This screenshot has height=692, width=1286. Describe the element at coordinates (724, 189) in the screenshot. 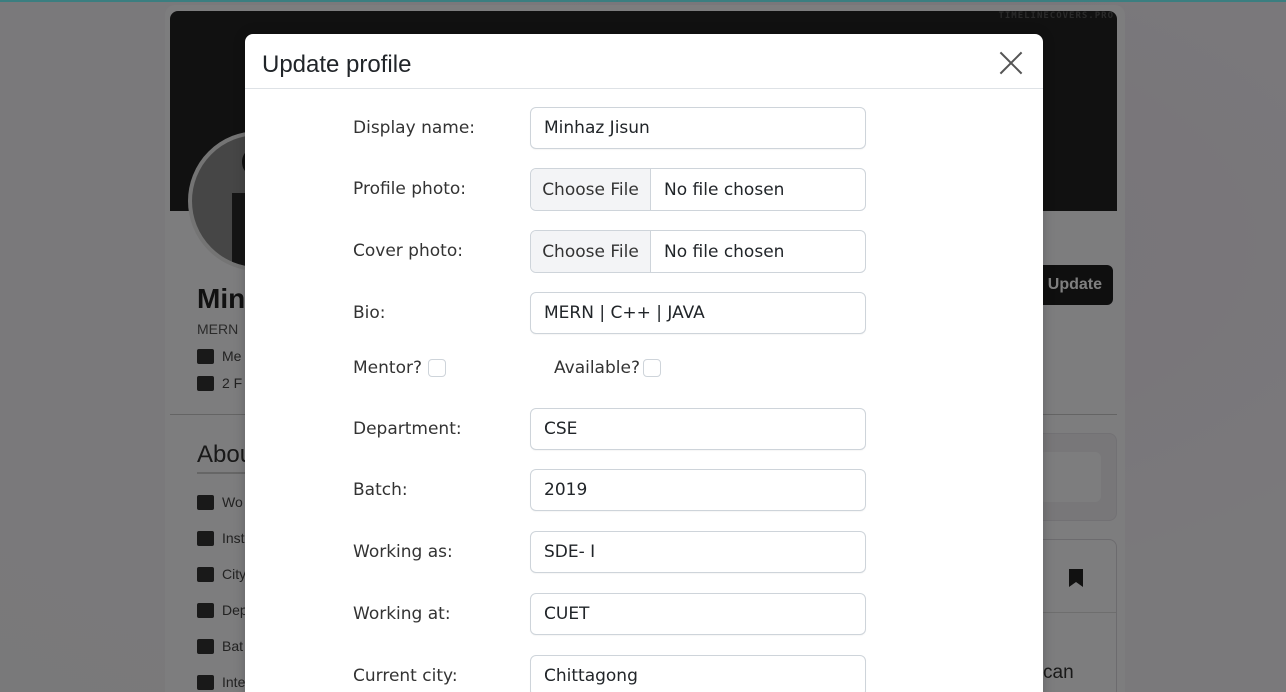

I see `profile-photo-status: No file chosen` at that location.